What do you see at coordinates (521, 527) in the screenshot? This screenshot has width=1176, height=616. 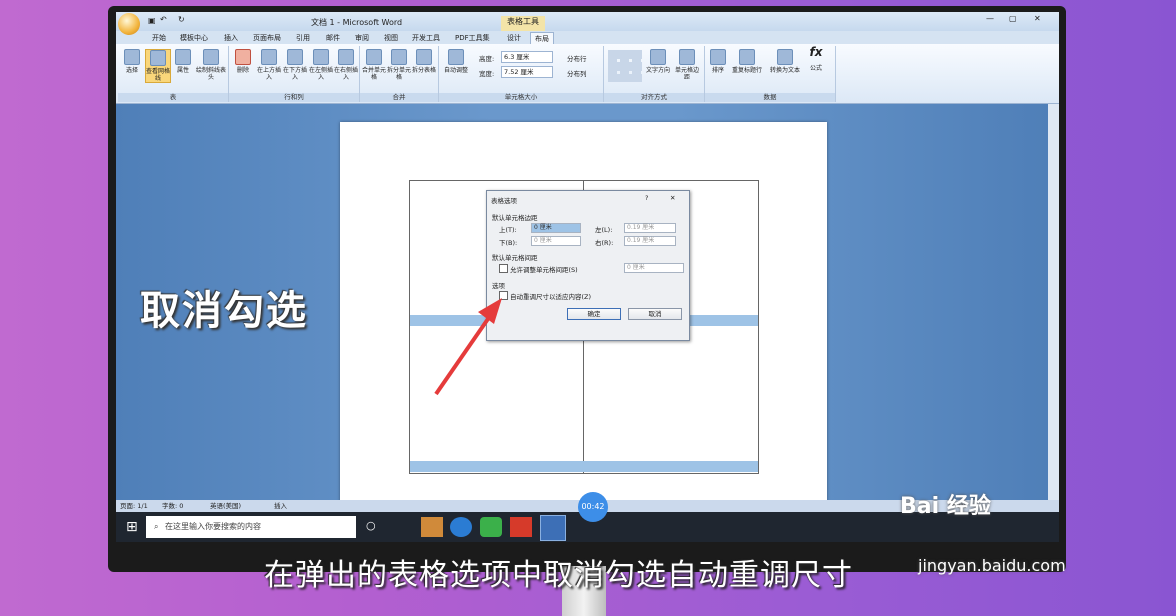 I see `wps-icon` at bounding box center [521, 527].